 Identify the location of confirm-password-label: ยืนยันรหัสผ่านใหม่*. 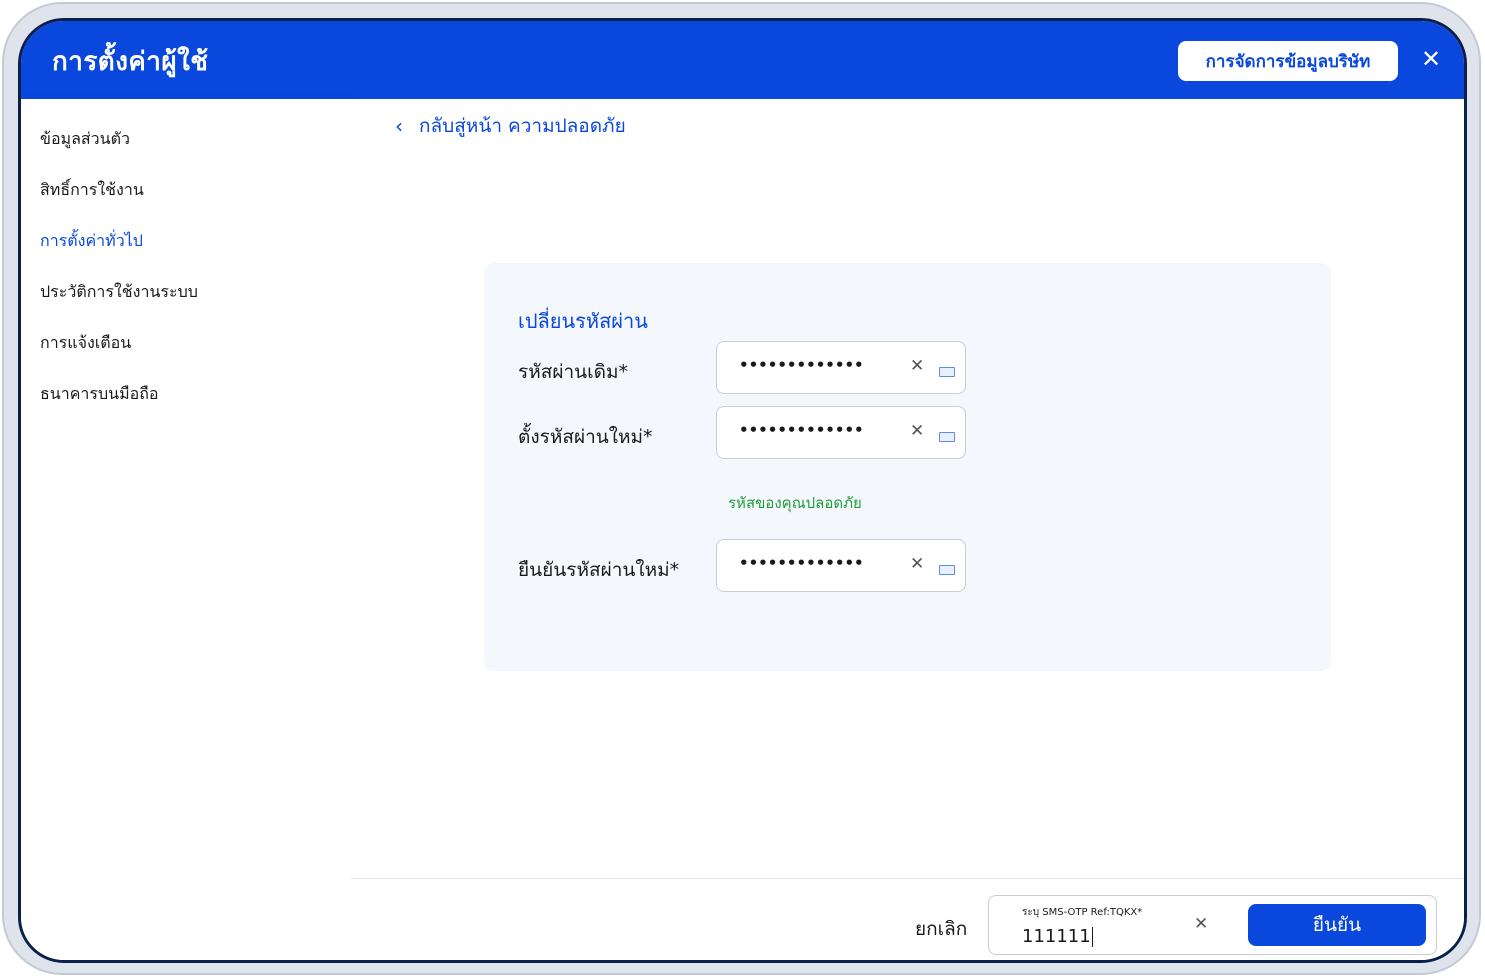
(599, 570).